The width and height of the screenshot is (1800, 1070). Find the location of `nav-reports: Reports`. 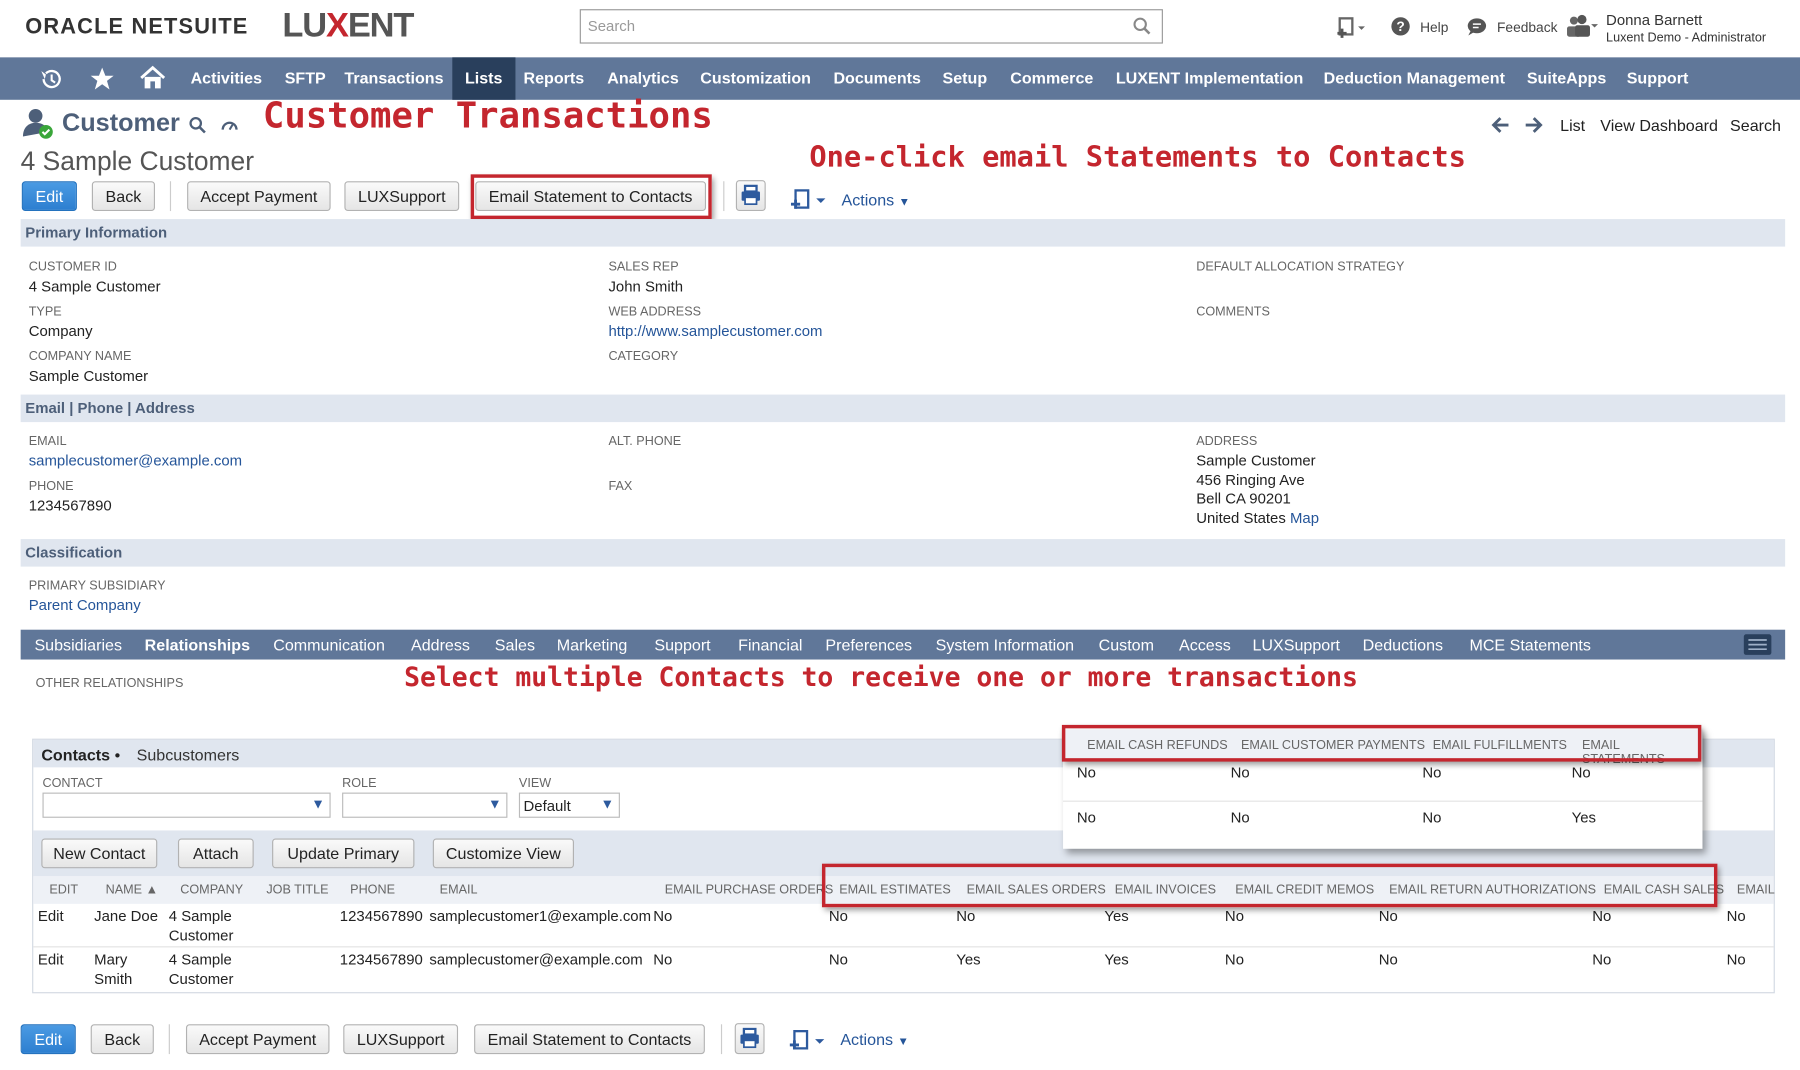

nav-reports: Reports is located at coordinates (553, 78).